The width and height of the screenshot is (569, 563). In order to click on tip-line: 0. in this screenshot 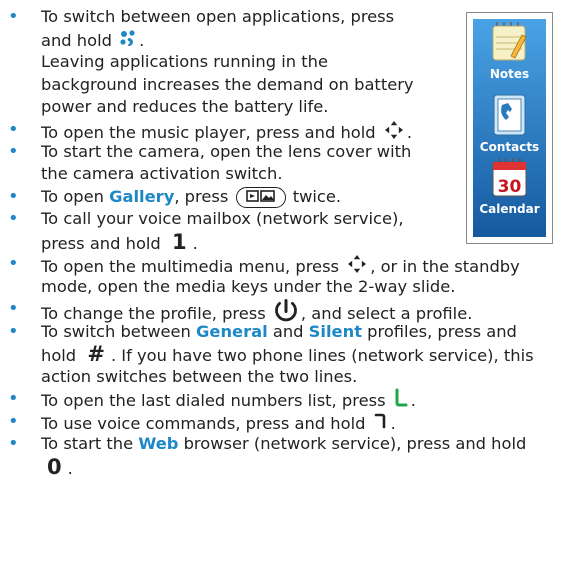, I will do `click(57, 467)`.